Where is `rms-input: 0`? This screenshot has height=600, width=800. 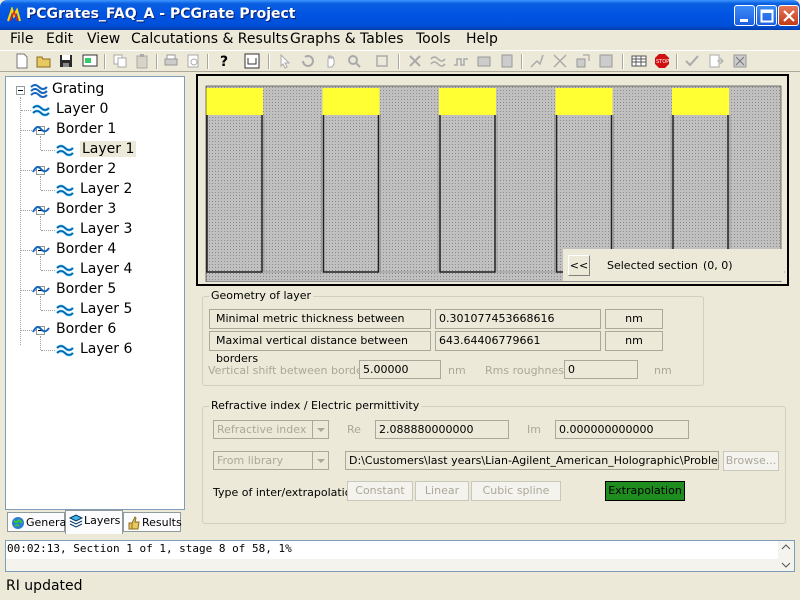
rms-input: 0 is located at coordinates (601, 369).